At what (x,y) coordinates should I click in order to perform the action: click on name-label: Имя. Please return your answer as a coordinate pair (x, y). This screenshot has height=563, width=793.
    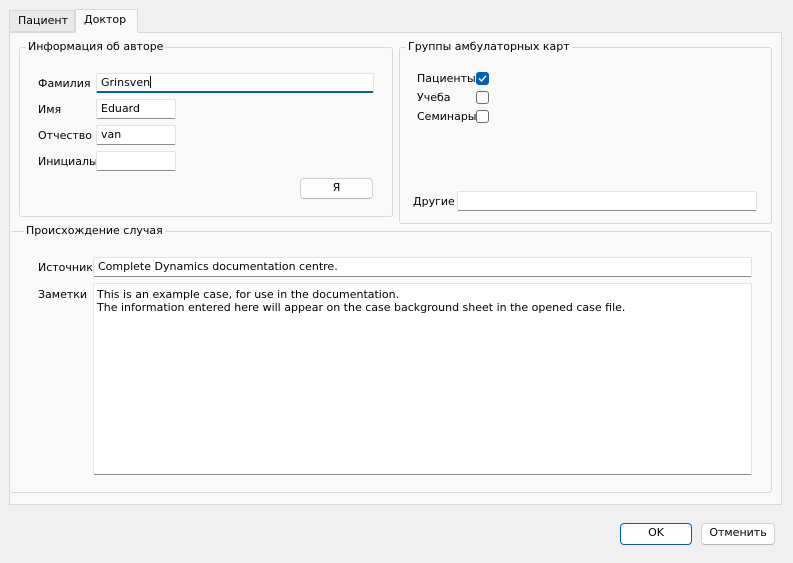
    Looking at the image, I should click on (50, 109).